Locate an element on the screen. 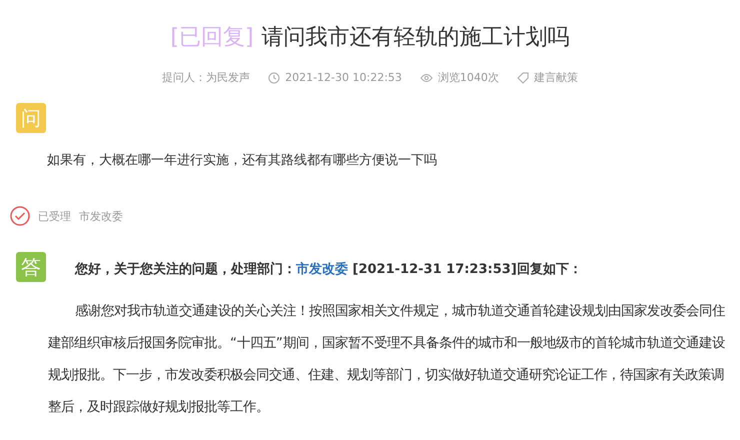 The width and height of the screenshot is (740, 440). post-time: 2021-12-30 10:22:53 is located at coordinates (343, 77).